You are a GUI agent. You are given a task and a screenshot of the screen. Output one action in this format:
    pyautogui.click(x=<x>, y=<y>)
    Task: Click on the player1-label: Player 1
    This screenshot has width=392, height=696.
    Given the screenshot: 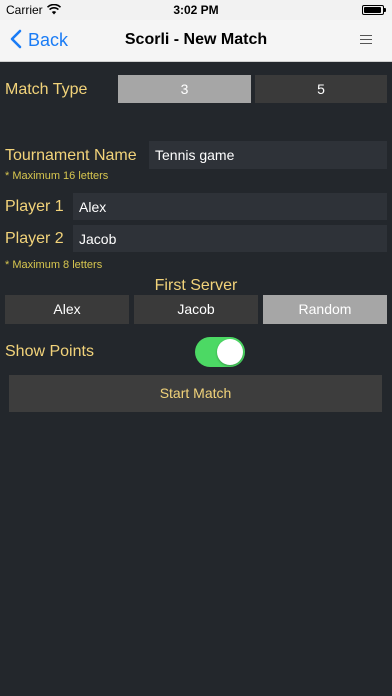 What is the action you would take?
    pyautogui.click(x=34, y=206)
    